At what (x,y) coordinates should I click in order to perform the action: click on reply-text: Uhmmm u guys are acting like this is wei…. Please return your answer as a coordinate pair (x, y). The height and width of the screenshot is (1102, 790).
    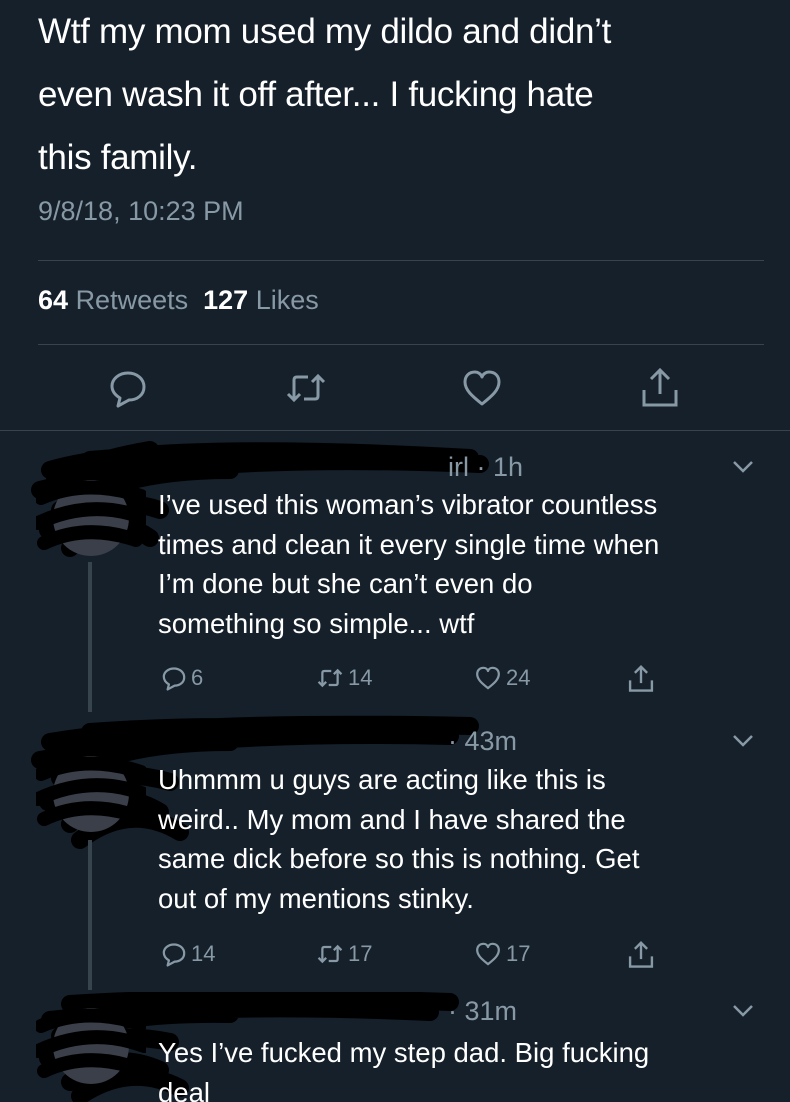
    Looking at the image, I should click on (463, 839).